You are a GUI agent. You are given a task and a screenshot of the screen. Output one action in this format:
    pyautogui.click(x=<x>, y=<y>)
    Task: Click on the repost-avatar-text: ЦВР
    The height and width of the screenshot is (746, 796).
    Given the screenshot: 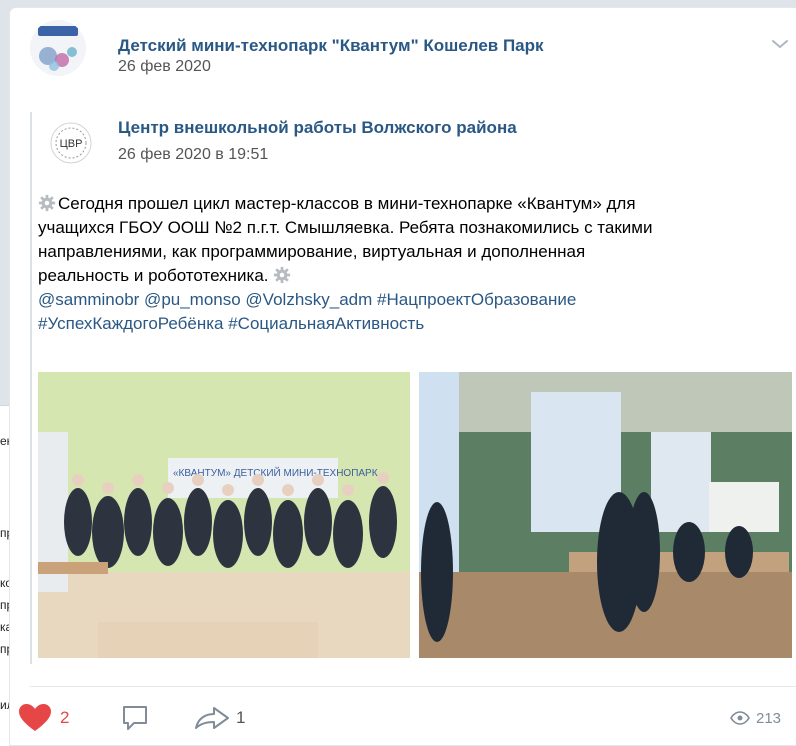 What is the action you would take?
    pyautogui.click(x=71, y=144)
    